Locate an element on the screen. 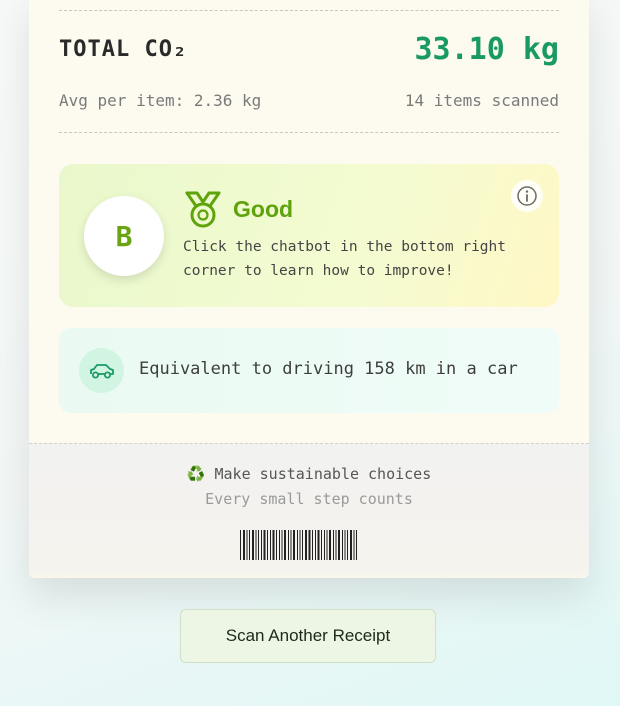 The image size is (620, 706). car-icon-badge is located at coordinates (101, 370).